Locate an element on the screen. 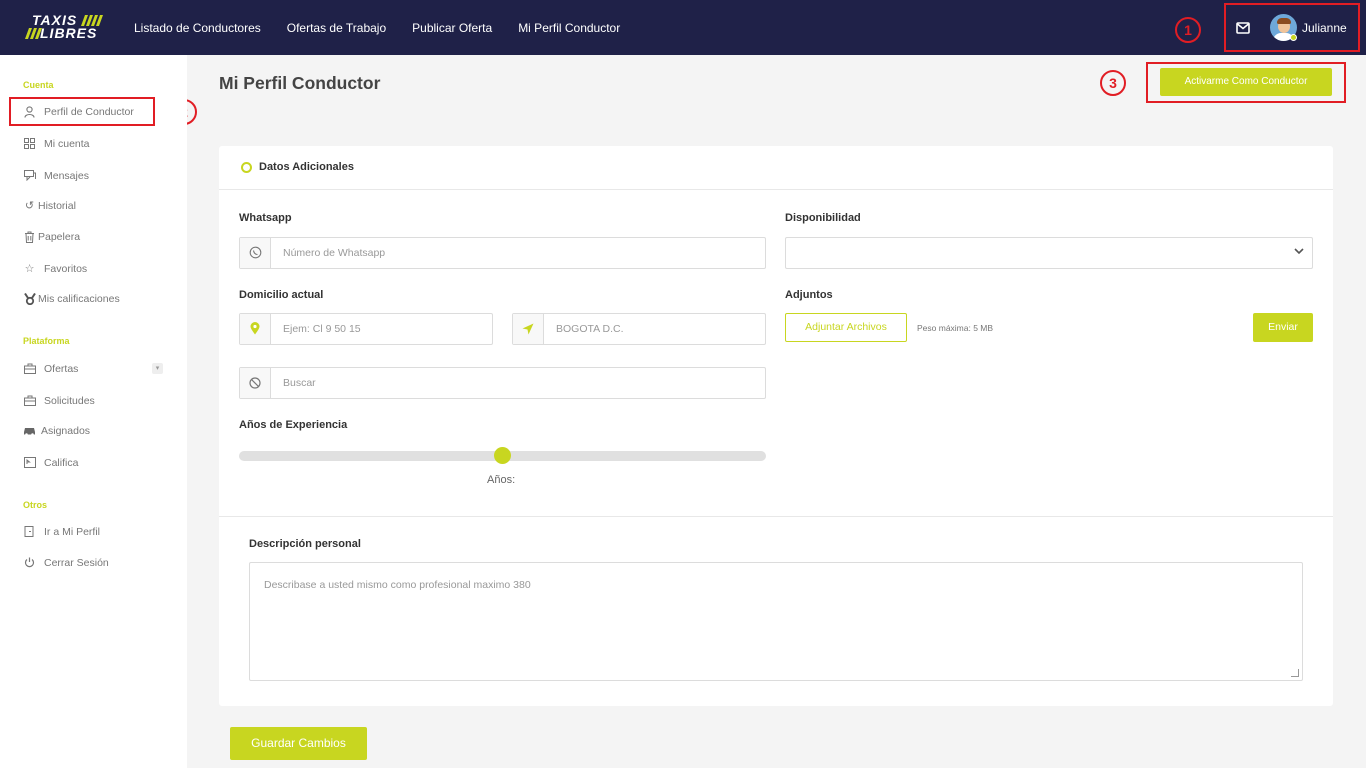 This screenshot has width=1366, height=768. page-title: Mi Perfil Conductor is located at coordinates (300, 83).